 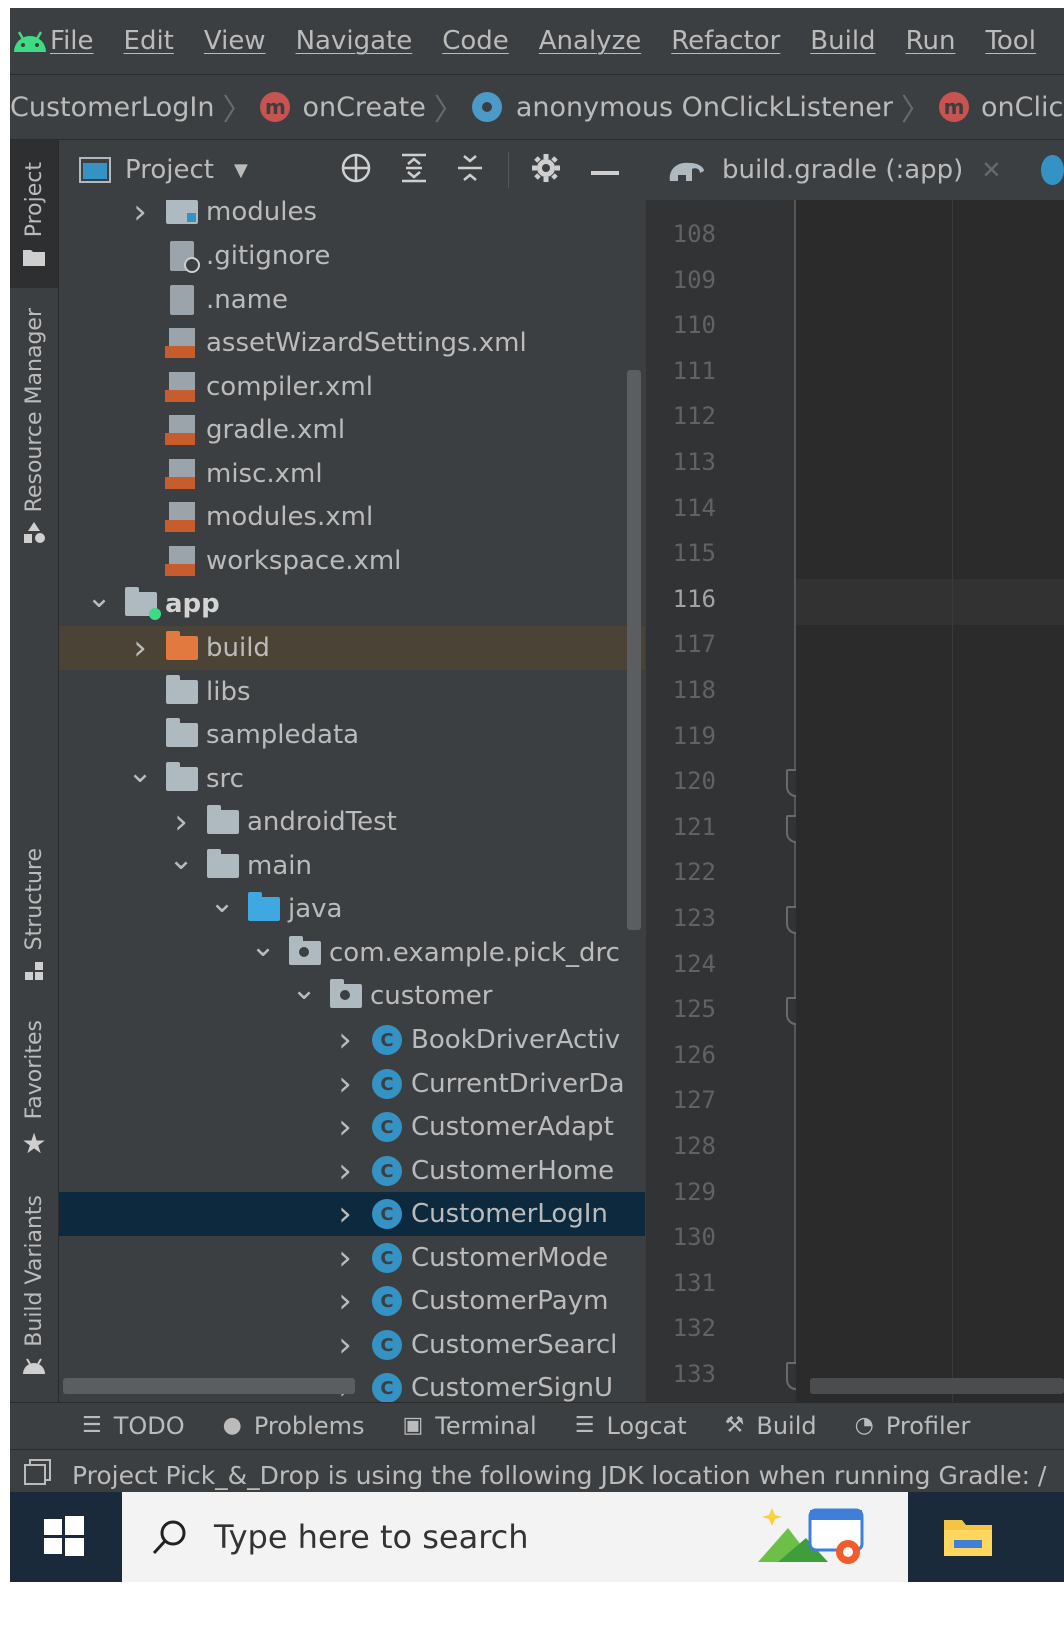 What do you see at coordinates (991, 170) in the screenshot?
I see `close-tab-icon: ✕` at bounding box center [991, 170].